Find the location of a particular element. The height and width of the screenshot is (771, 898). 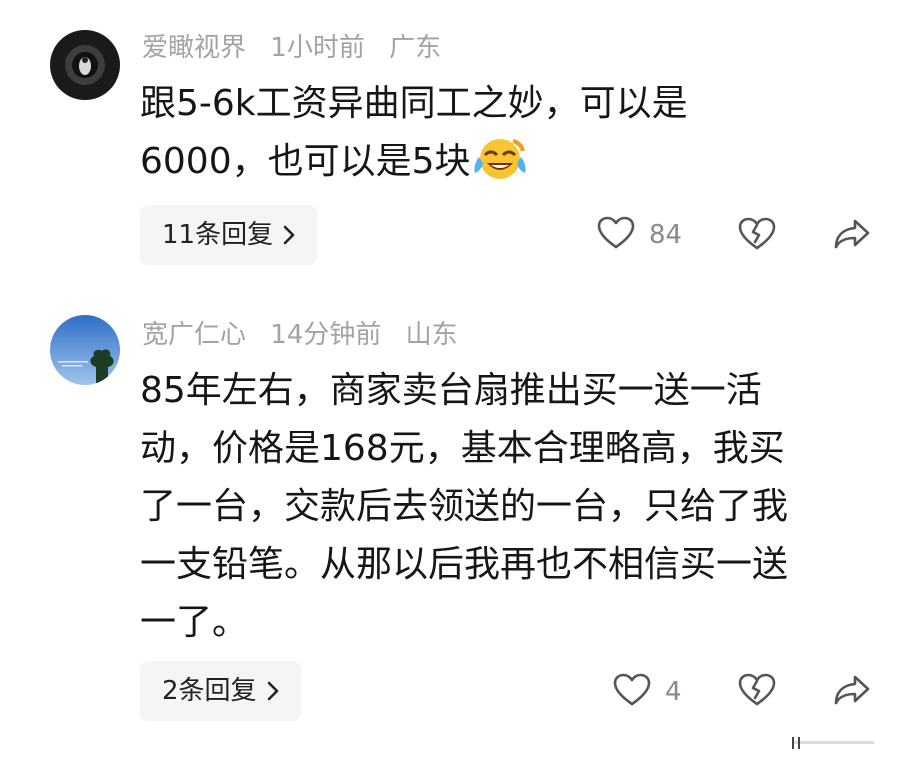

comment-meta: 爱瞰视界 1小时前 广东 is located at coordinates (299, 48).